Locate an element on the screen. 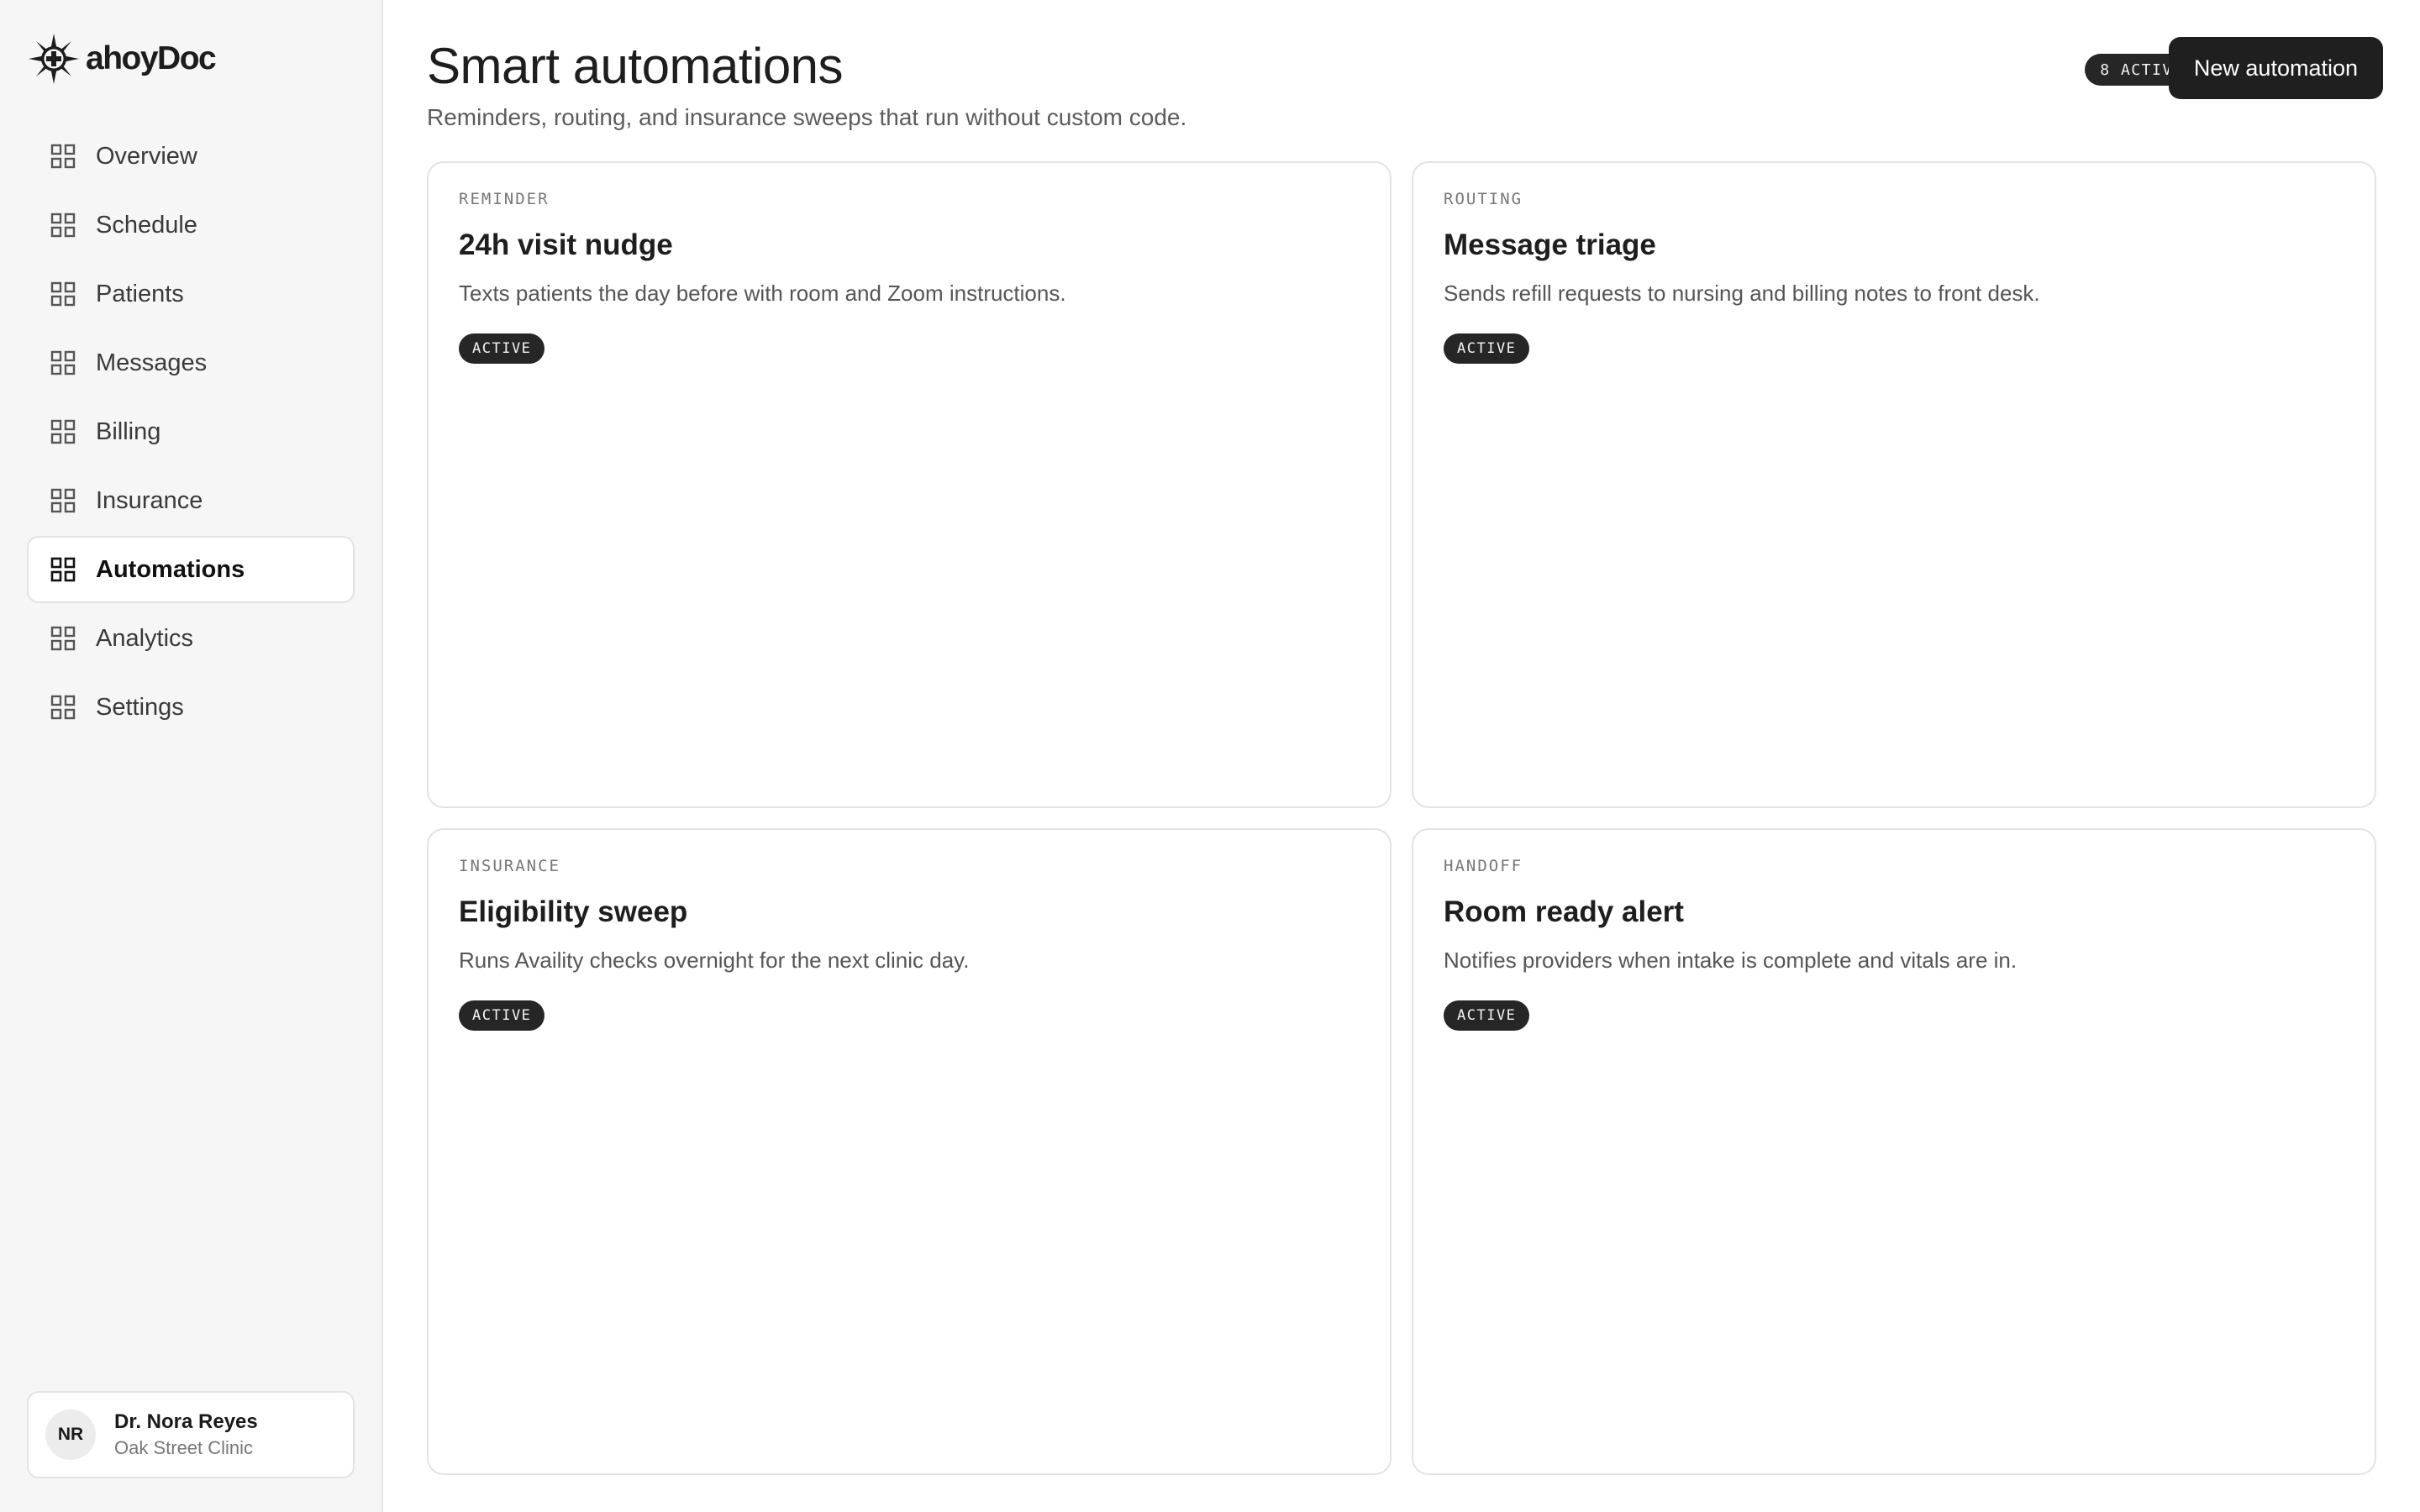 This screenshot has width=2420, height=1512. sidebar-item-label: Billing is located at coordinates (128, 431).